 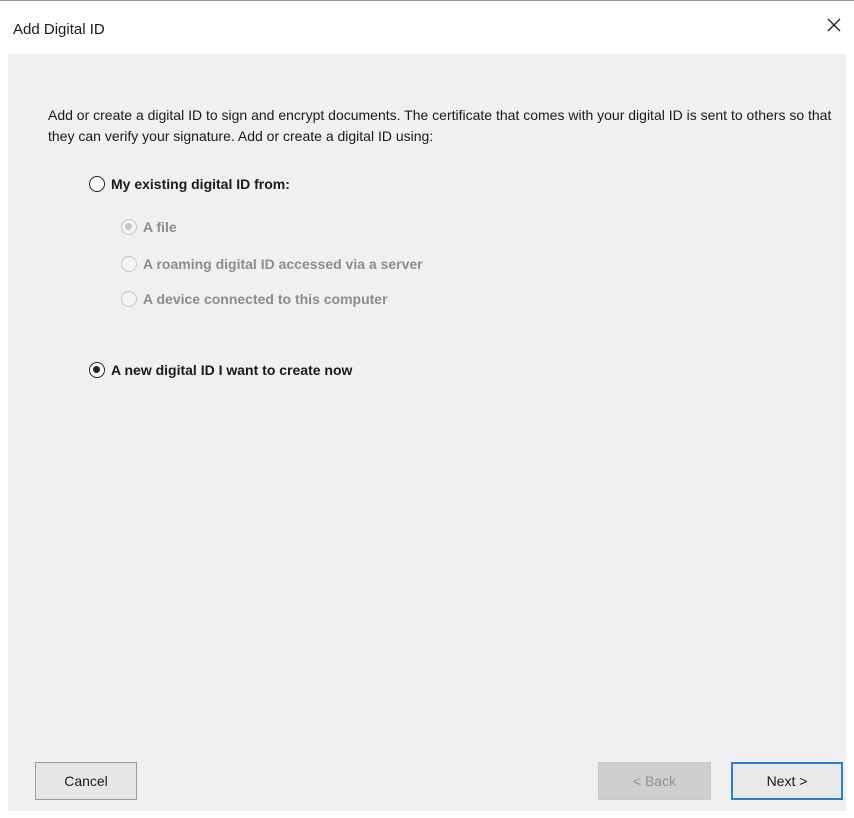 What do you see at coordinates (232, 370) in the screenshot?
I see `radio-create-new-label: A new digital ID I want to create now` at bounding box center [232, 370].